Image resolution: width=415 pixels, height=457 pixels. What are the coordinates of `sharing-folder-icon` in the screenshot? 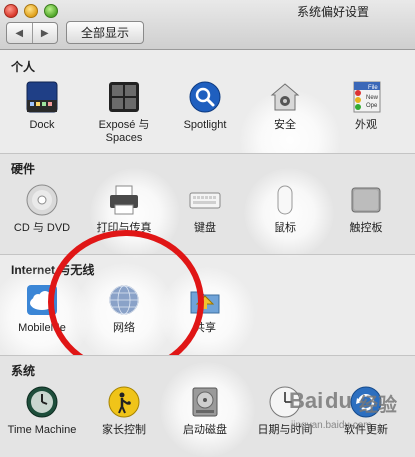 It's located at (205, 300).